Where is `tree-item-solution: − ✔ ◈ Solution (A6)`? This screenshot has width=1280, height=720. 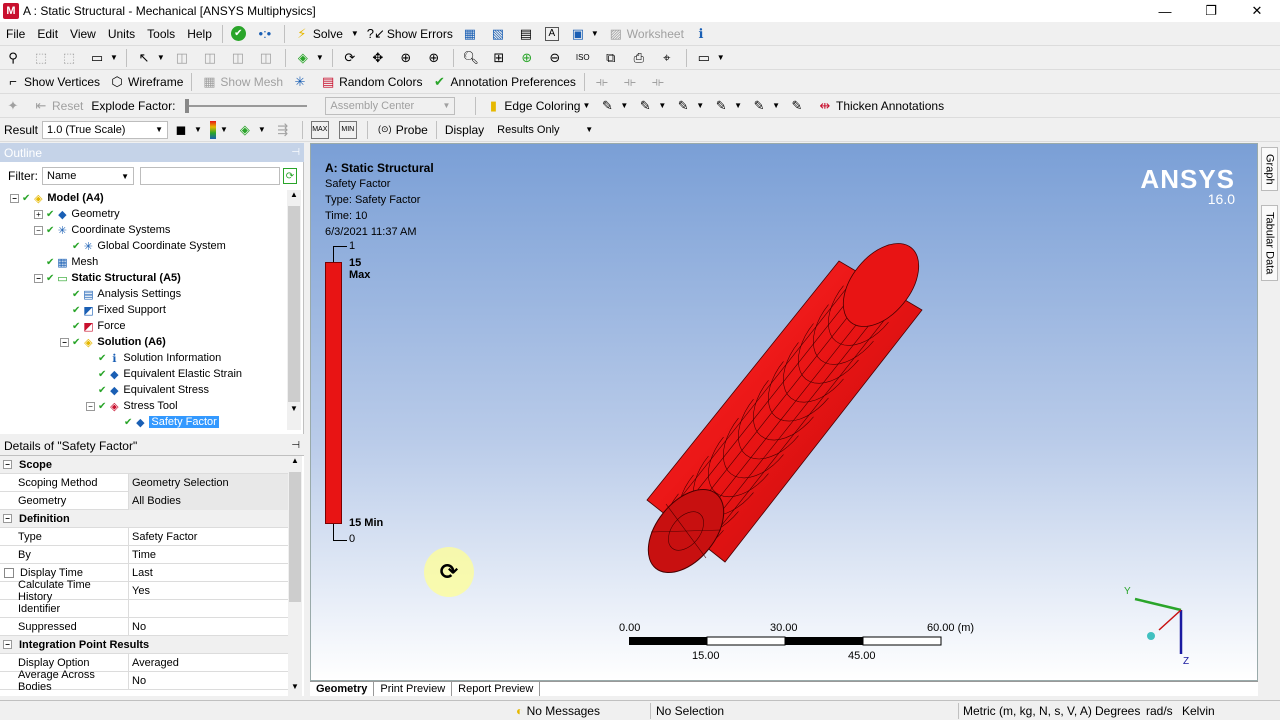 tree-item-solution: − ✔ ◈ Solution (A6) is located at coordinates (113, 342).